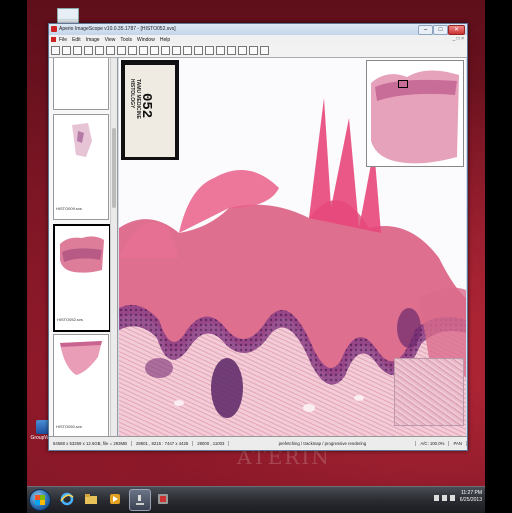 This screenshot has width=512, height=513. What do you see at coordinates (163, 443) in the screenshot?
I see `status-coords: 28601 , 8215 : 7447 x 4425` at bounding box center [163, 443].